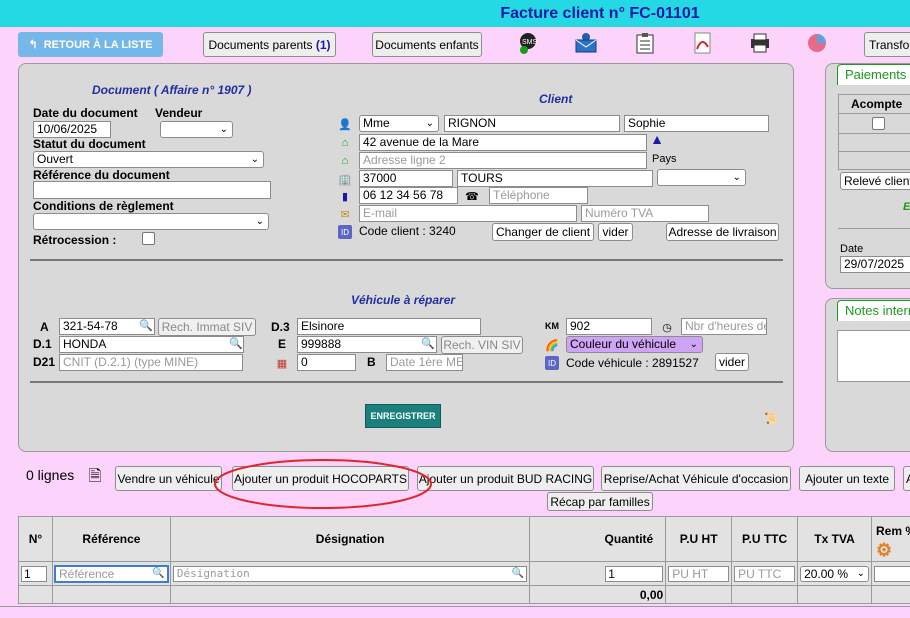  What do you see at coordinates (98, 44) in the screenshot?
I see `back-to-list-label: RETOUR À LA LISTE` at bounding box center [98, 44].